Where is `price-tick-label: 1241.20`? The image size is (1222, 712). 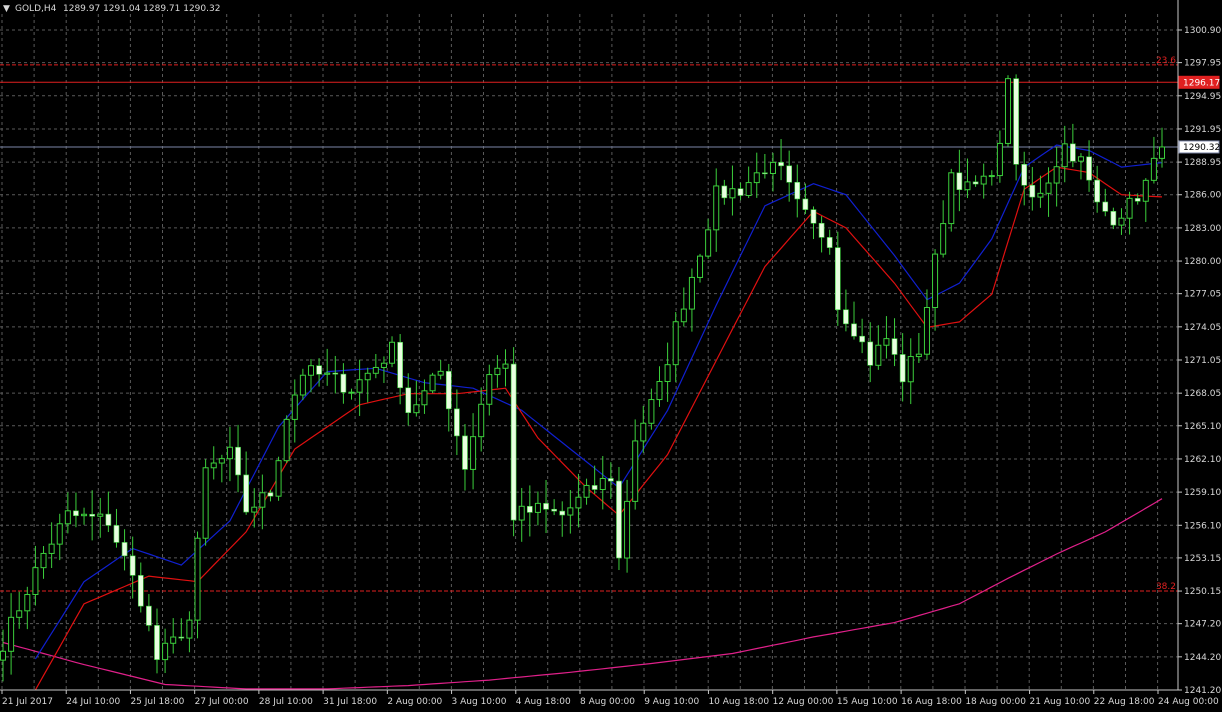 price-tick-label: 1241.20 is located at coordinates (1202, 691).